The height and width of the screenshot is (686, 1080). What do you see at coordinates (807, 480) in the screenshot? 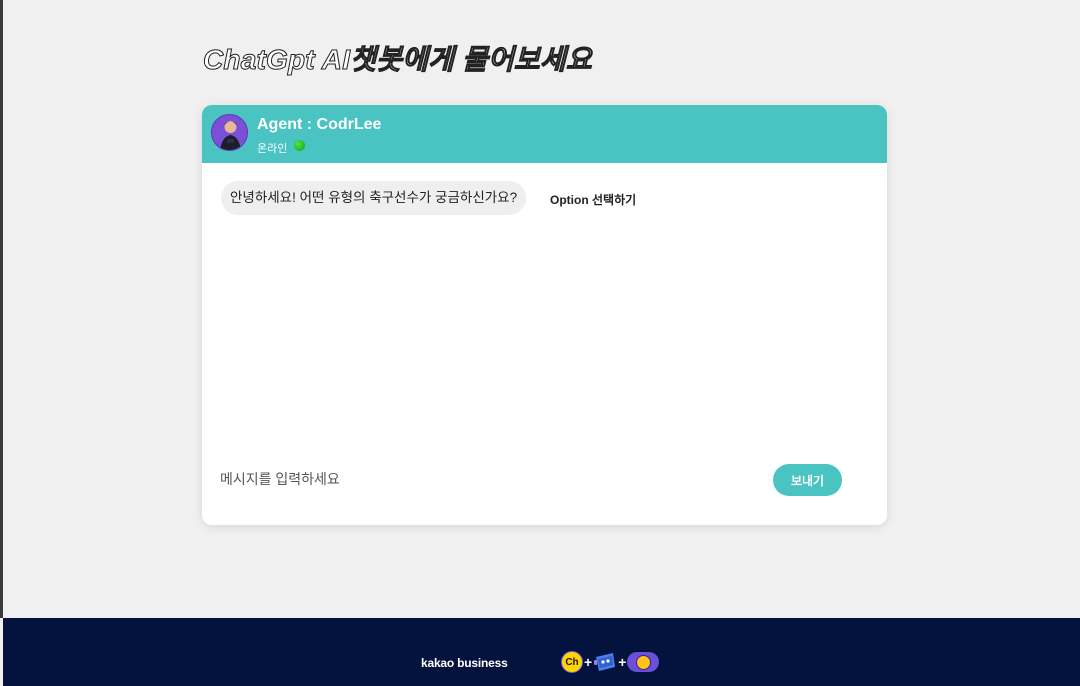
I see `send-button: 보내기` at bounding box center [807, 480].